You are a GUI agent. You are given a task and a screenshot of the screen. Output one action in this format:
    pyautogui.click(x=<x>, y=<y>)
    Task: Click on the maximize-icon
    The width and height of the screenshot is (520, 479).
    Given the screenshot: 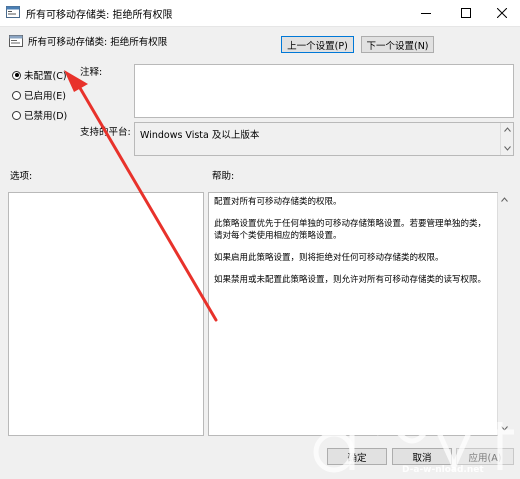 What is the action you would take?
    pyautogui.click(x=466, y=13)
    